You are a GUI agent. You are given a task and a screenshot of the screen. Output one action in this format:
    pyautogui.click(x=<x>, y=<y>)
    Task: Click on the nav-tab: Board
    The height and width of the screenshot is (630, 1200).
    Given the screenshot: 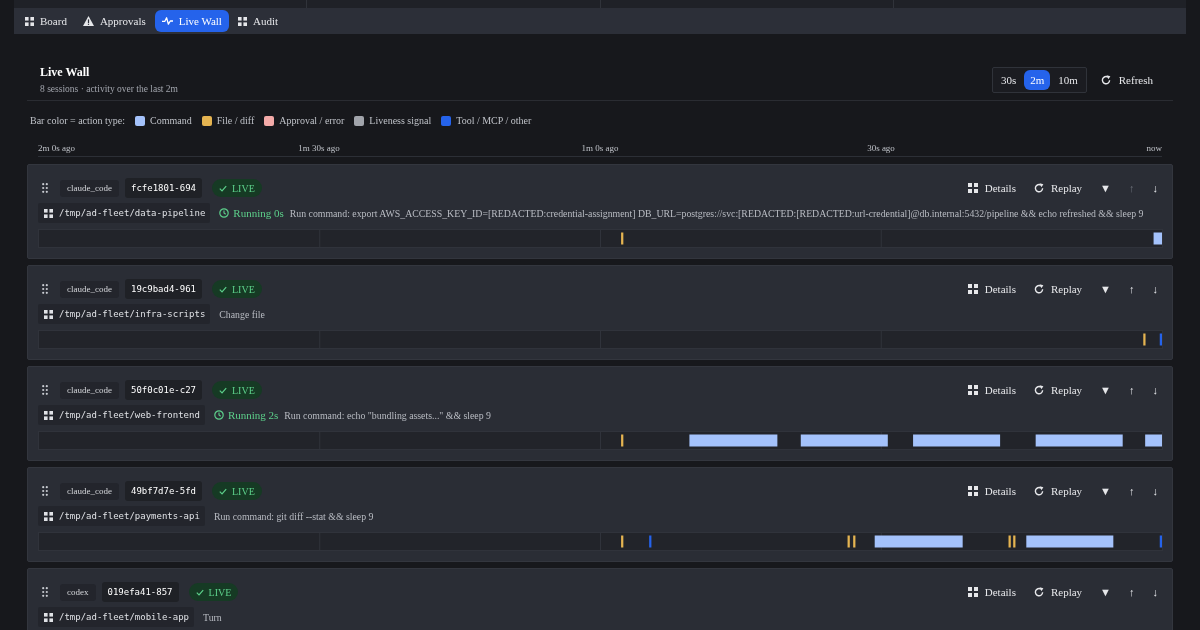 What is the action you would take?
    pyautogui.click(x=46, y=21)
    